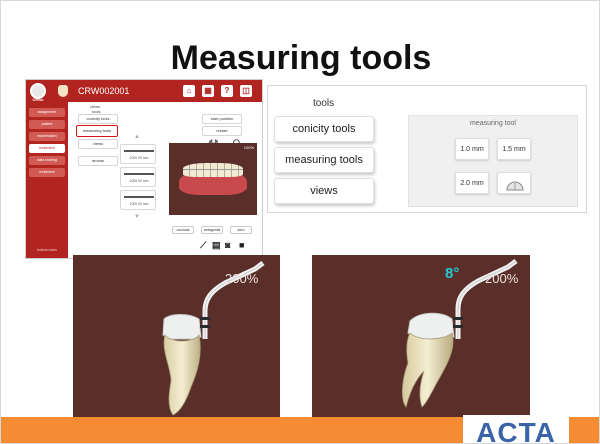 The width and height of the screenshot is (600, 444). Describe the element at coordinates (47, 148) in the screenshot. I see `sidebar-item-treatment: treatment` at that location.